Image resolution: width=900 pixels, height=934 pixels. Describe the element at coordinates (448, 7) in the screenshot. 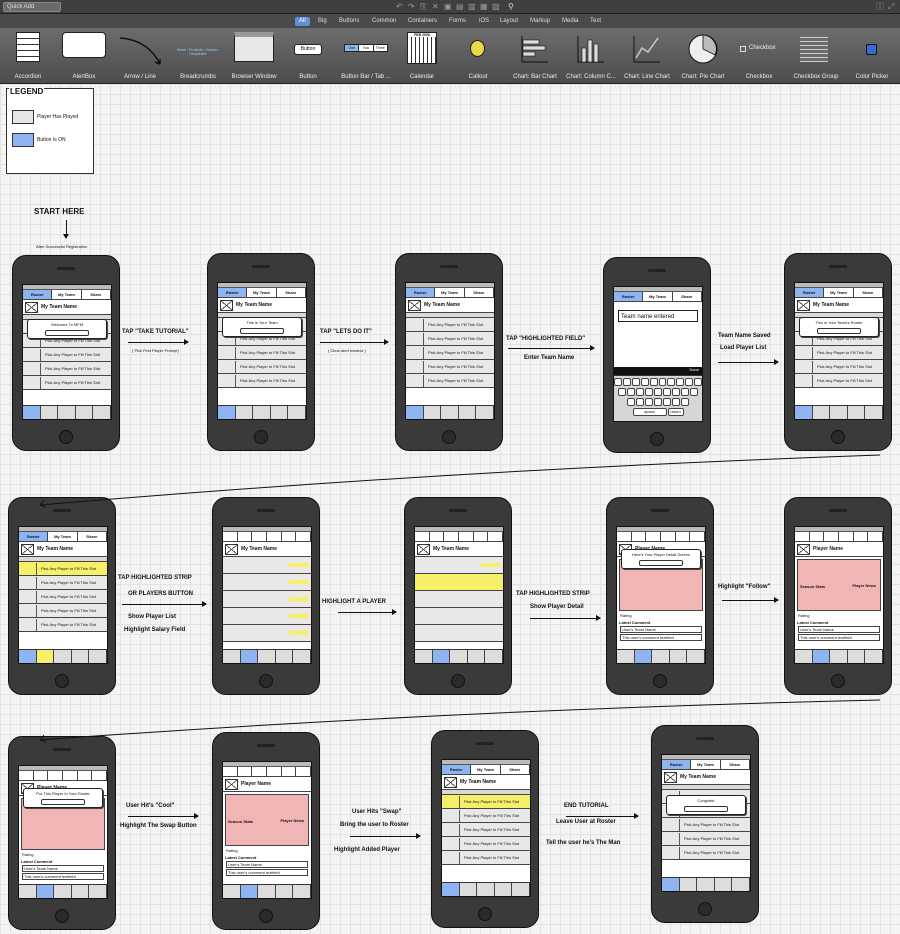

I see `group-icon: ▣` at that location.